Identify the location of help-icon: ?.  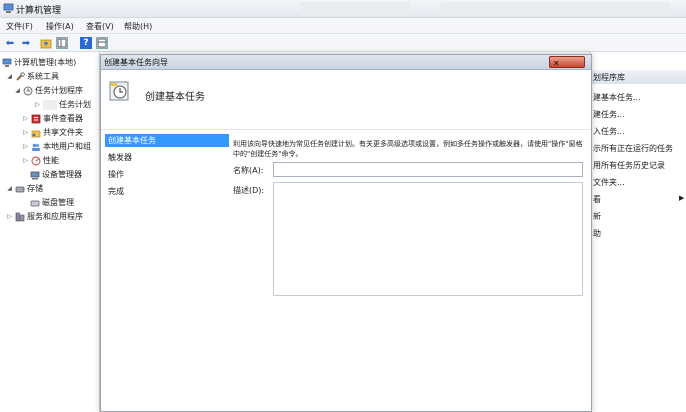
(86, 43).